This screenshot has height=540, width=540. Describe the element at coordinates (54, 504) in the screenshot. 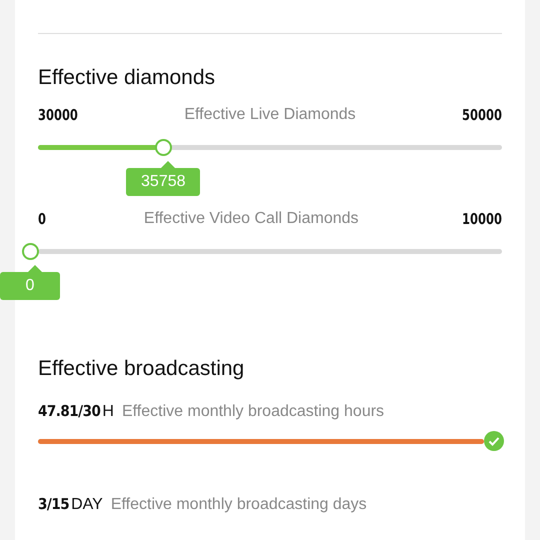

I see `progress-reading: 3/15` at that location.